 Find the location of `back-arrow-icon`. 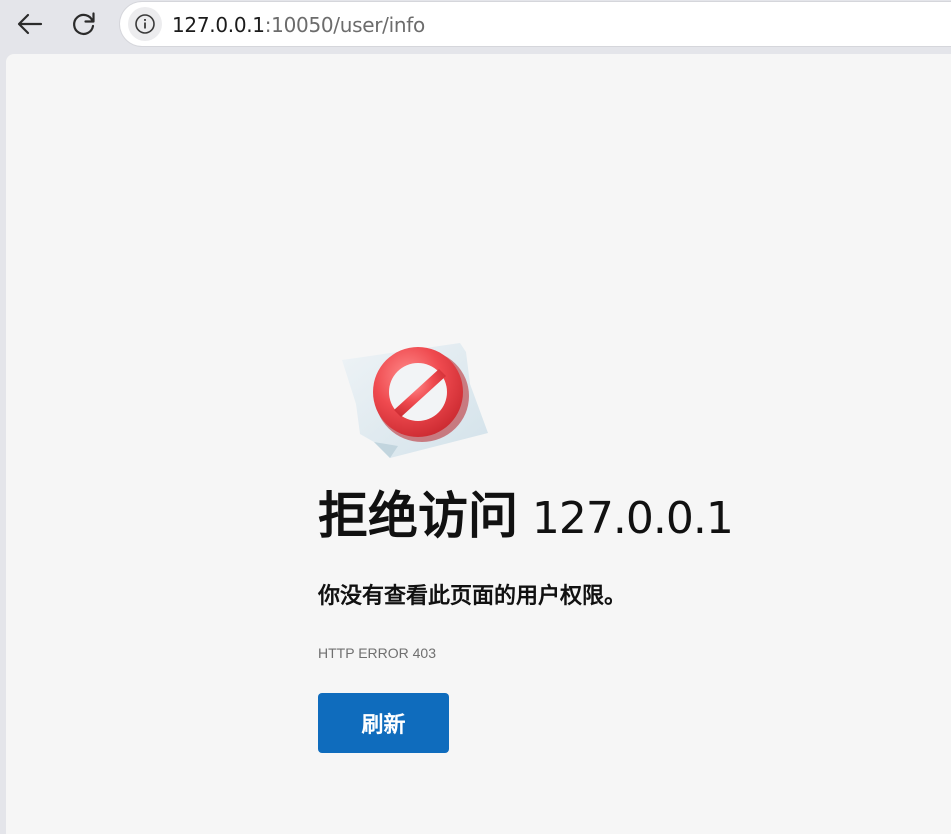

back-arrow-icon is located at coordinates (30, 24).